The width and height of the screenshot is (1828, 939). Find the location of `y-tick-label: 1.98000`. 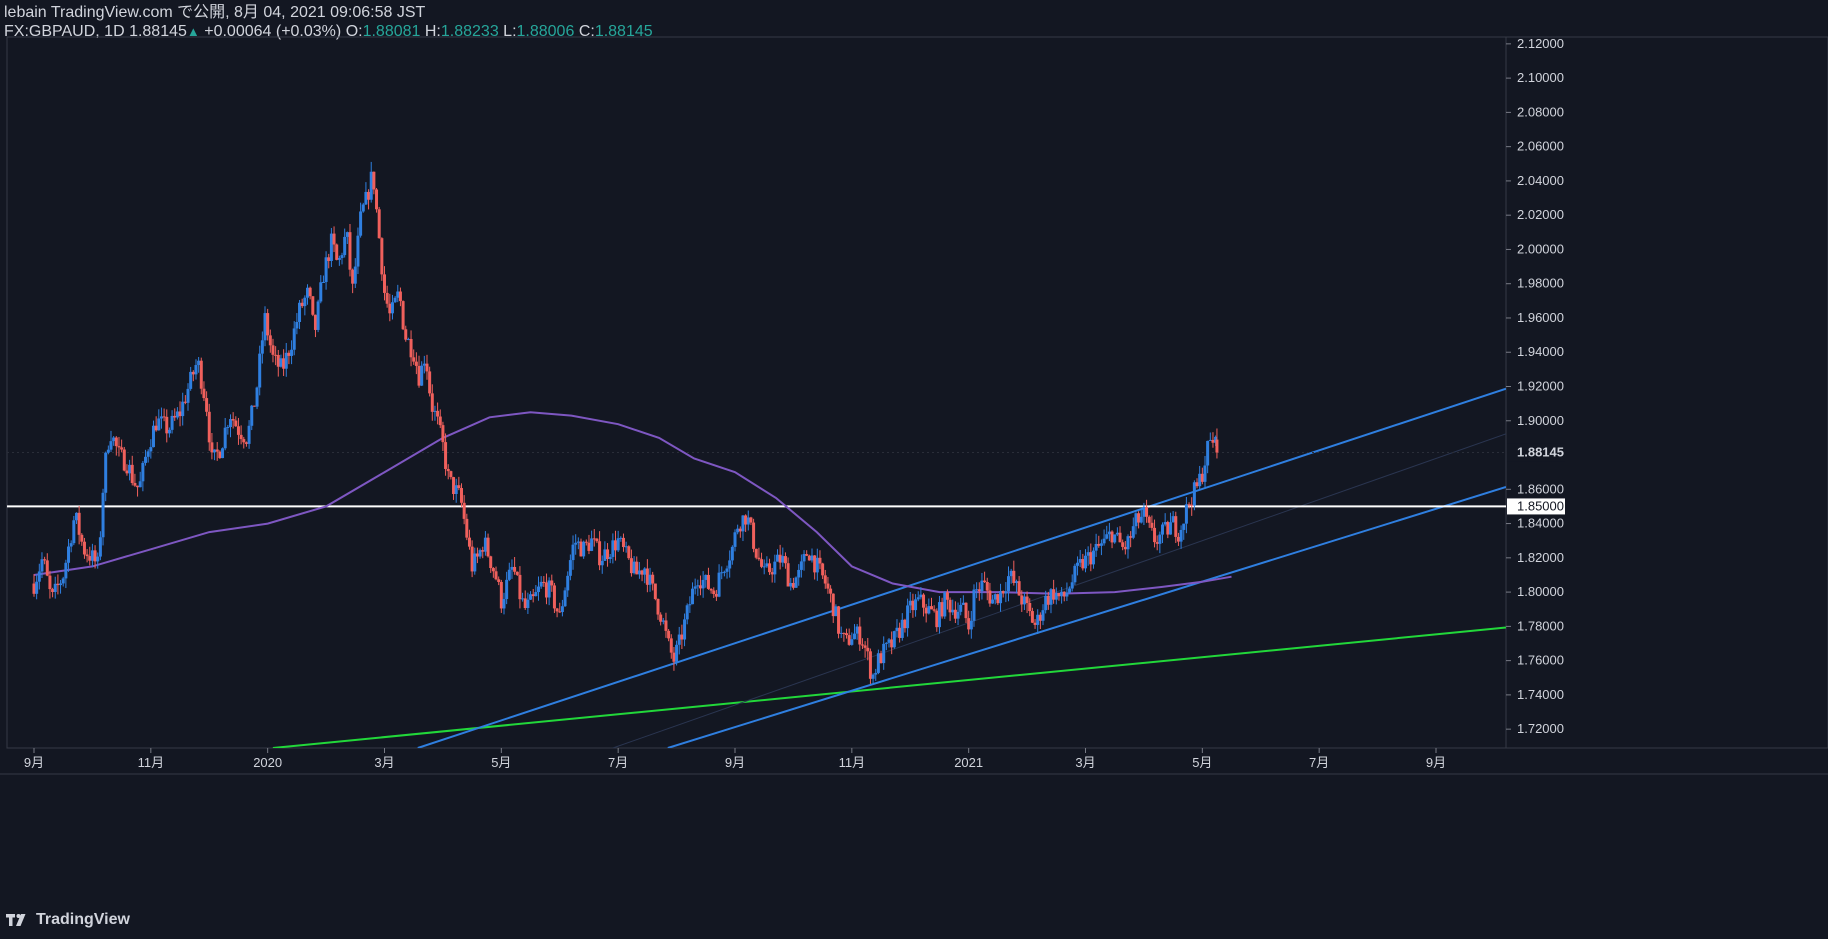

y-tick-label: 1.98000 is located at coordinates (1540, 283).